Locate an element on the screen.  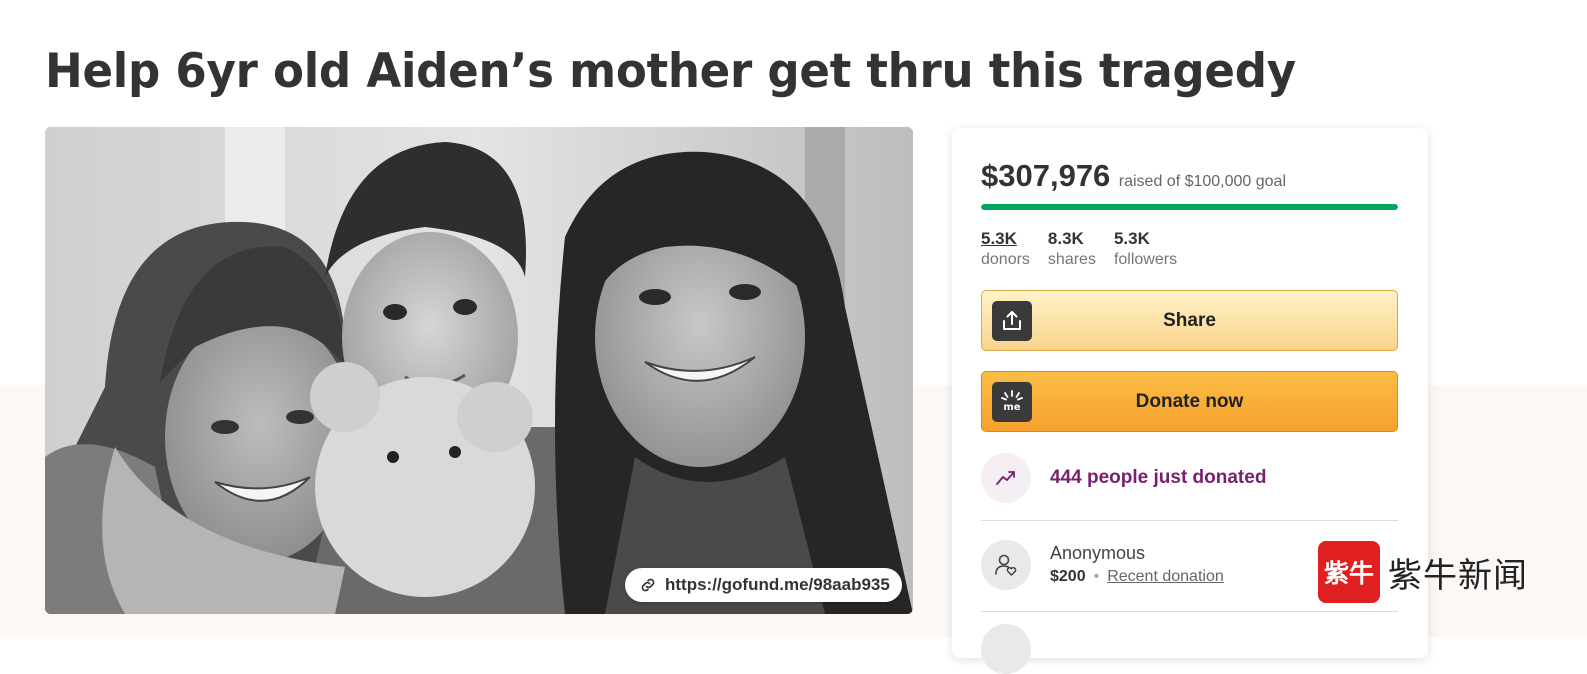
share-upload-icon is located at coordinates (1012, 321).